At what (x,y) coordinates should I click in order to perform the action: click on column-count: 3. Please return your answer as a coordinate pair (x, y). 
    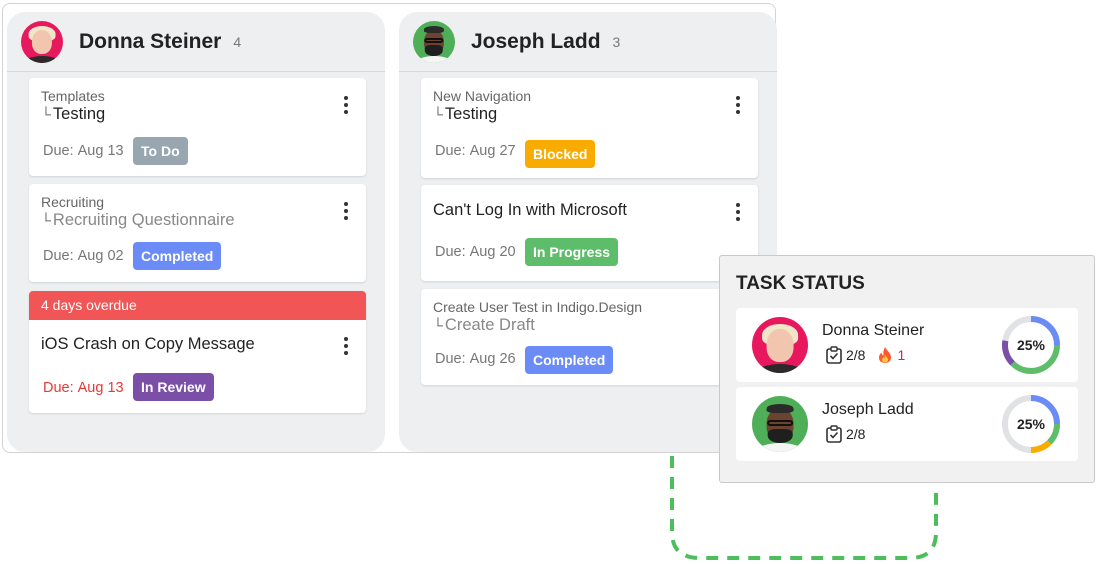
    Looking at the image, I should click on (616, 41).